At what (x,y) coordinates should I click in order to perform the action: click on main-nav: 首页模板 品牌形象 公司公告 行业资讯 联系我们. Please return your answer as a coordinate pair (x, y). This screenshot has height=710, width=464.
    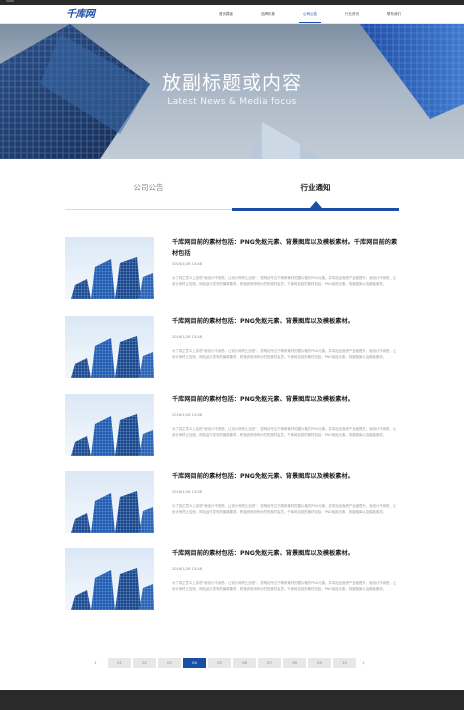
    Looking at the image, I should click on (310, 14).